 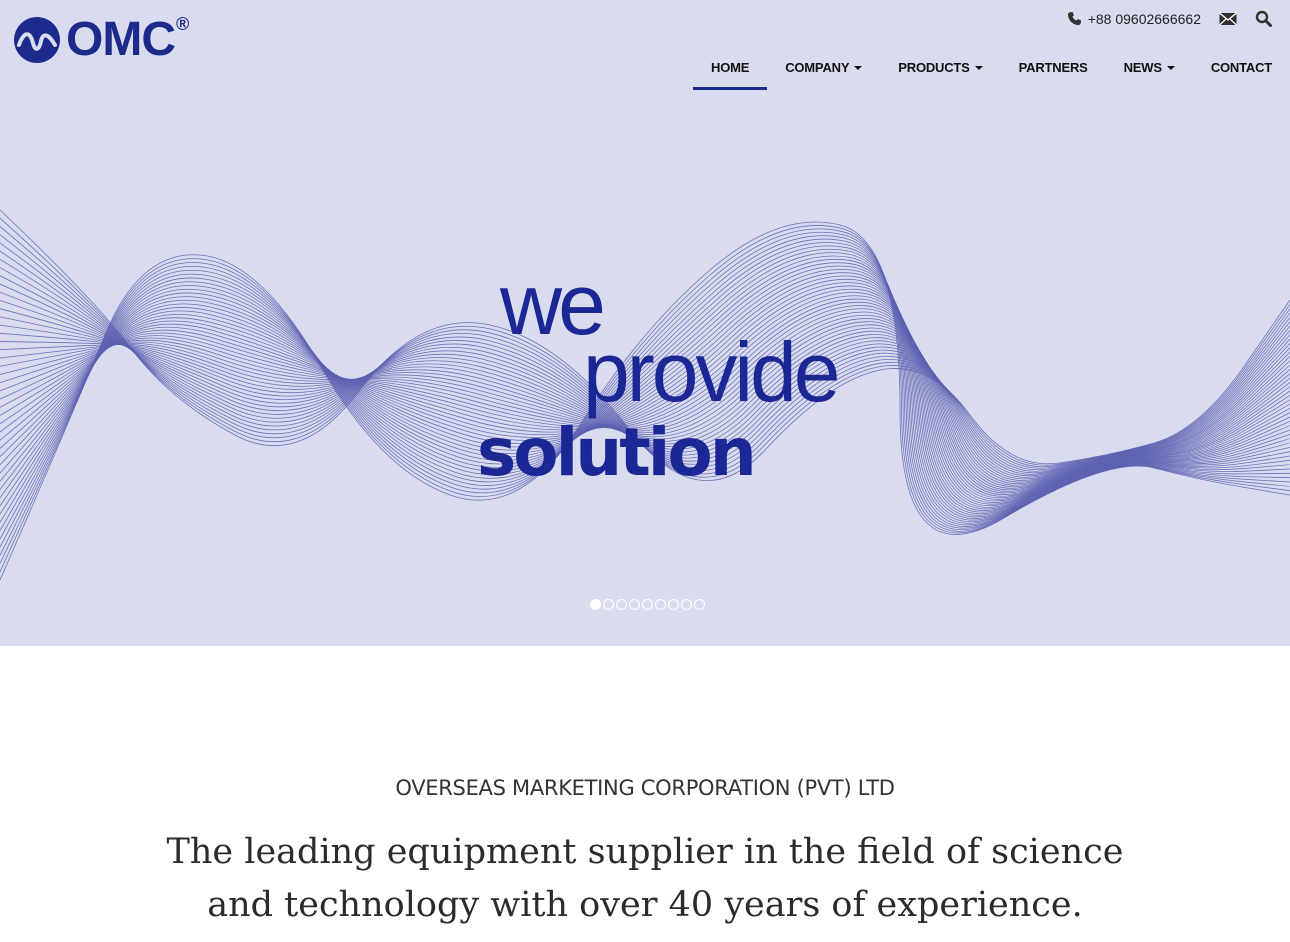 I want to click on phone-icon, so click(x=1074, y=18).